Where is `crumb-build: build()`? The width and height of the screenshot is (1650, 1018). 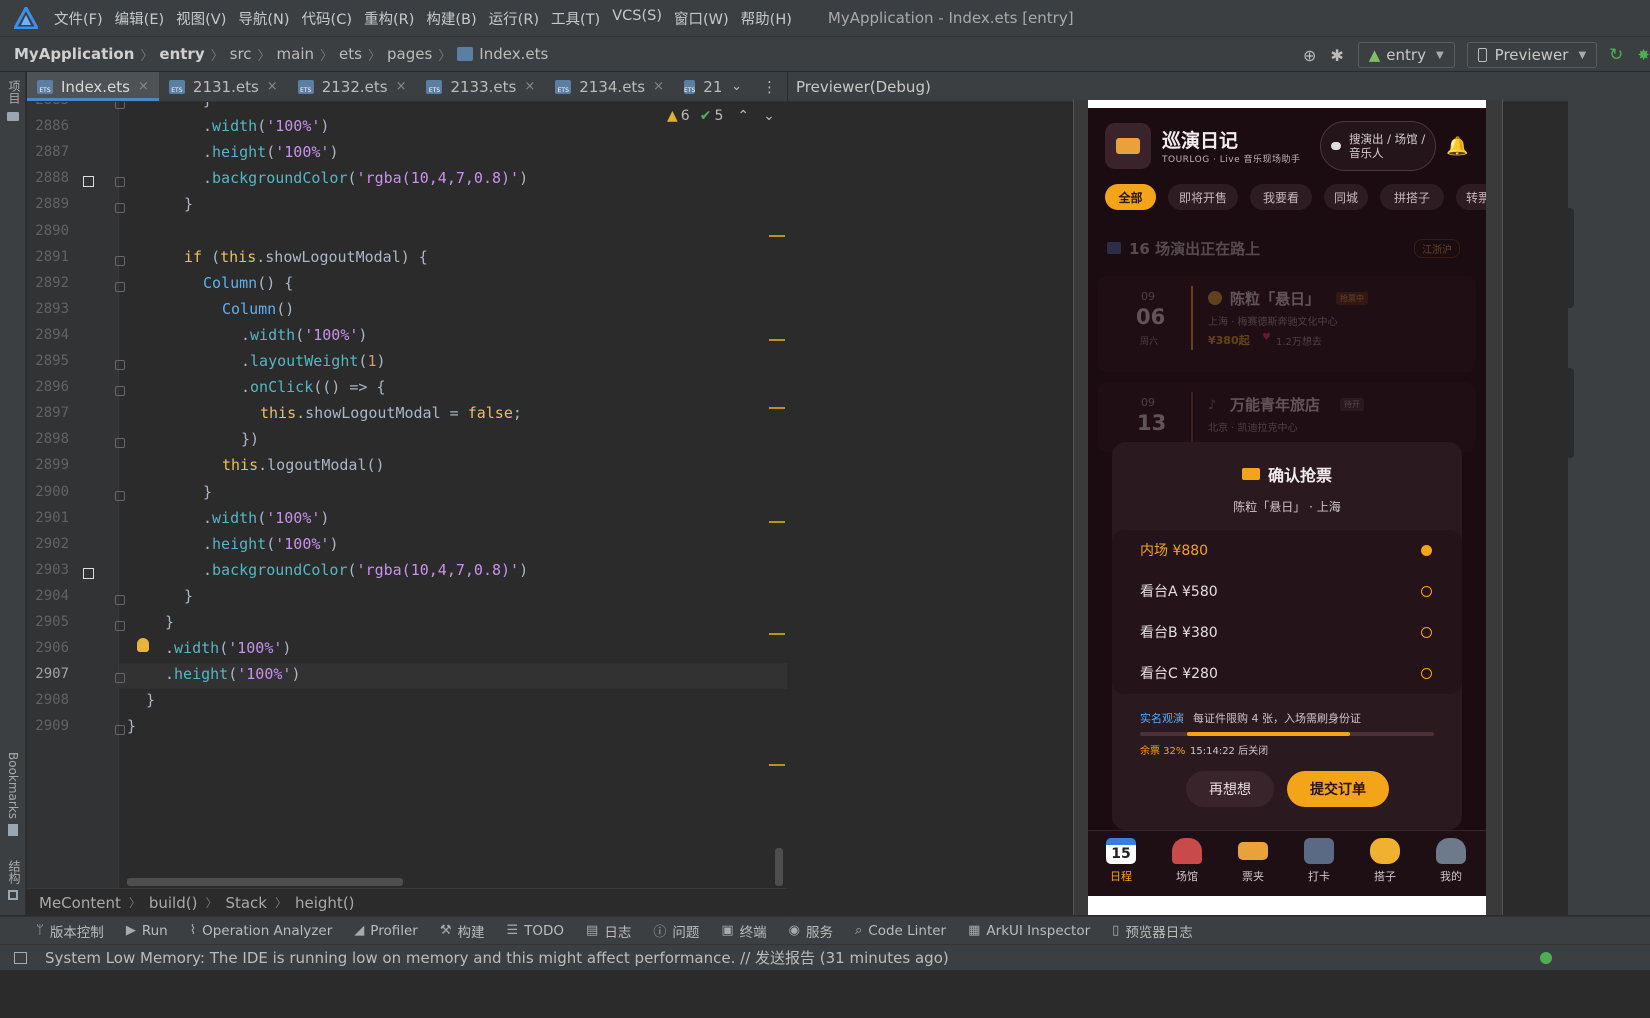 crumb-build: build() is located at coordinates (173, 903).